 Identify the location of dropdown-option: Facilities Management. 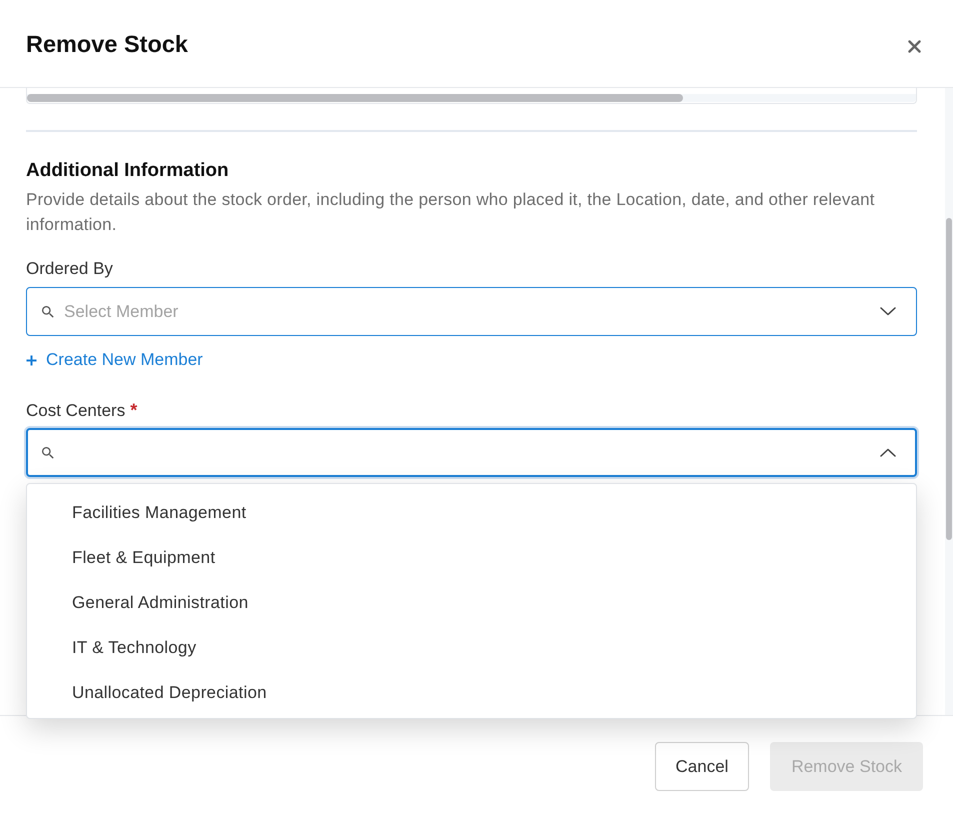
(471, 512).